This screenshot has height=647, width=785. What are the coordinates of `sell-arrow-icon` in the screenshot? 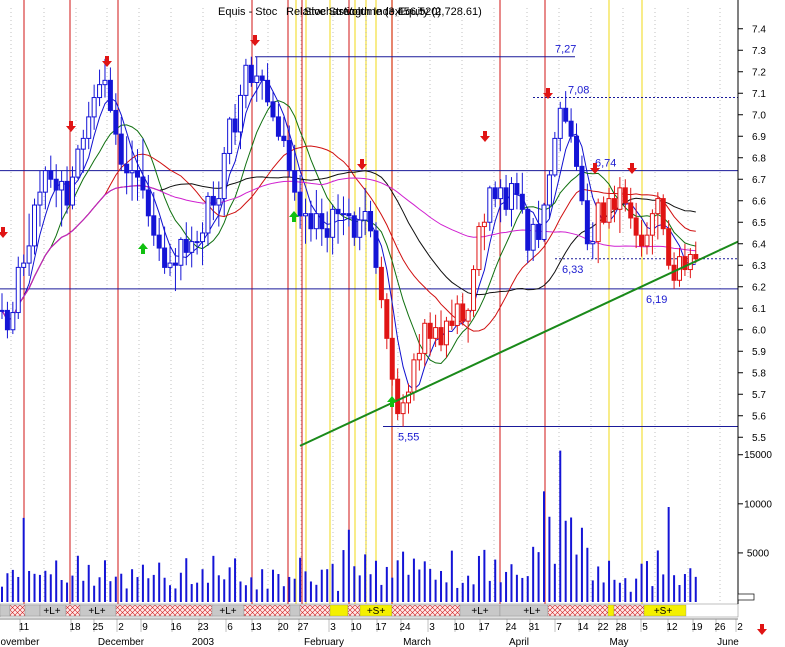 It's located at (762, 629).